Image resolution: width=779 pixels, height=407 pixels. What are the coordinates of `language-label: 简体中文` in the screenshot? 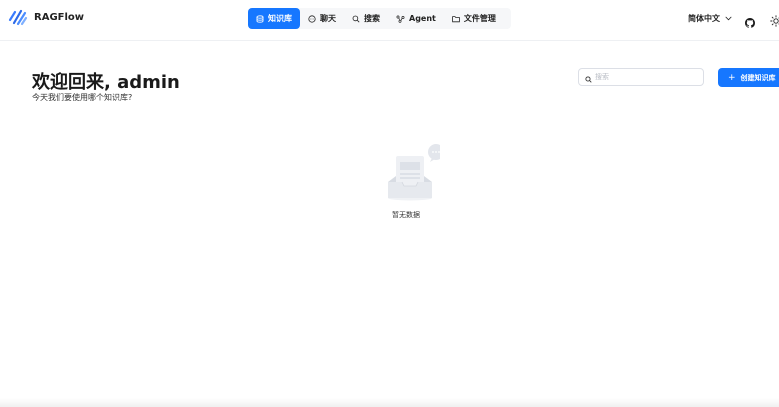 It's located at (704, 18).